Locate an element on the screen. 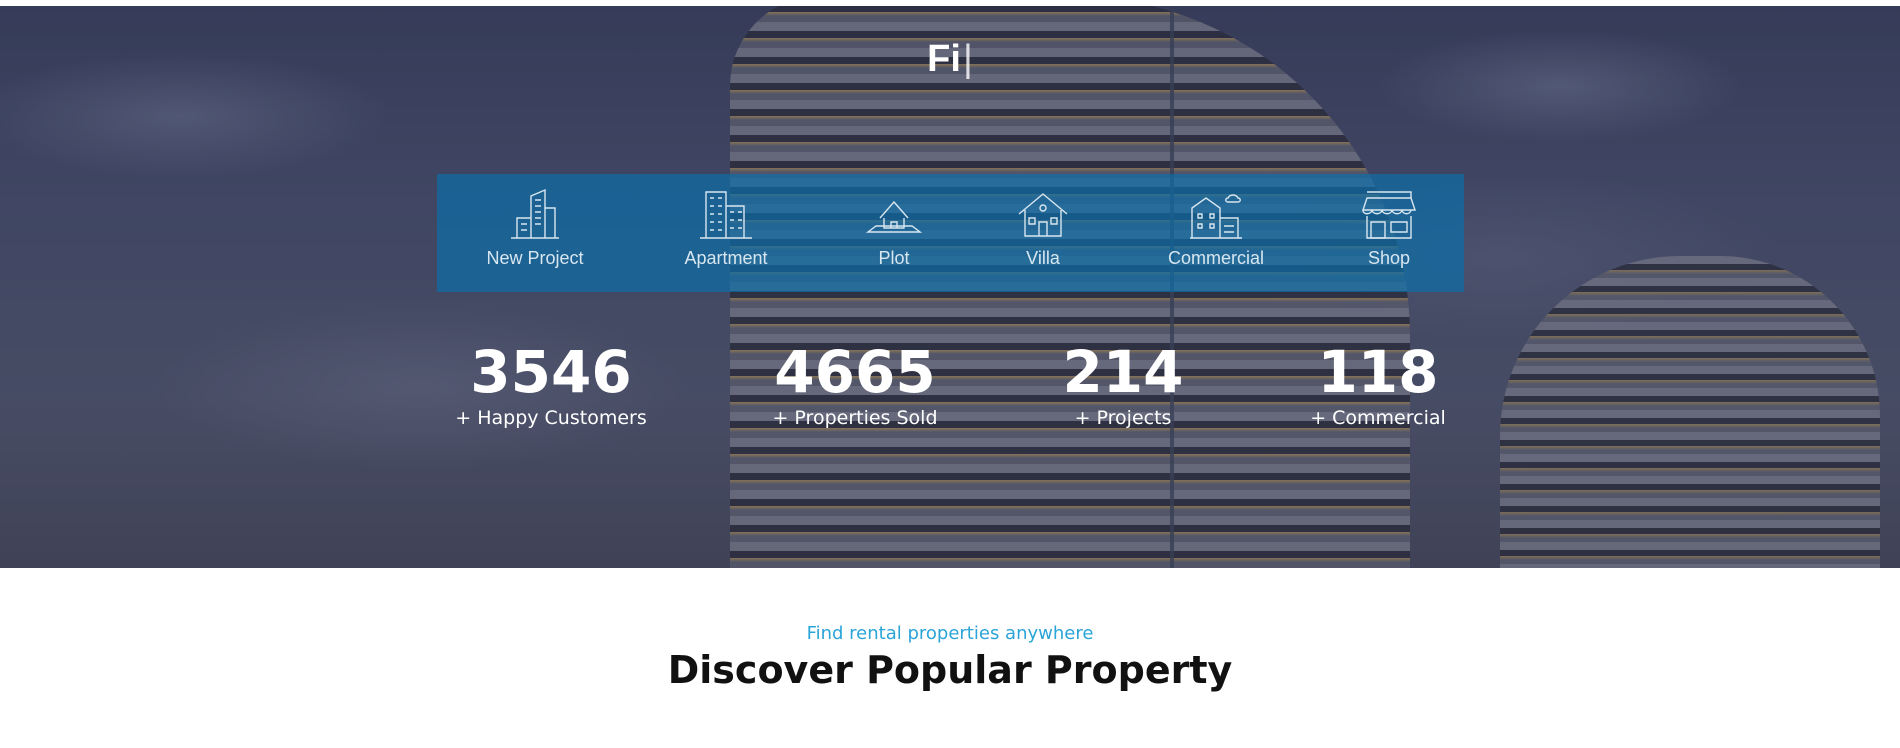 The image size is (1900, 748). plot-house-icon is located at coordinates (894, 214).